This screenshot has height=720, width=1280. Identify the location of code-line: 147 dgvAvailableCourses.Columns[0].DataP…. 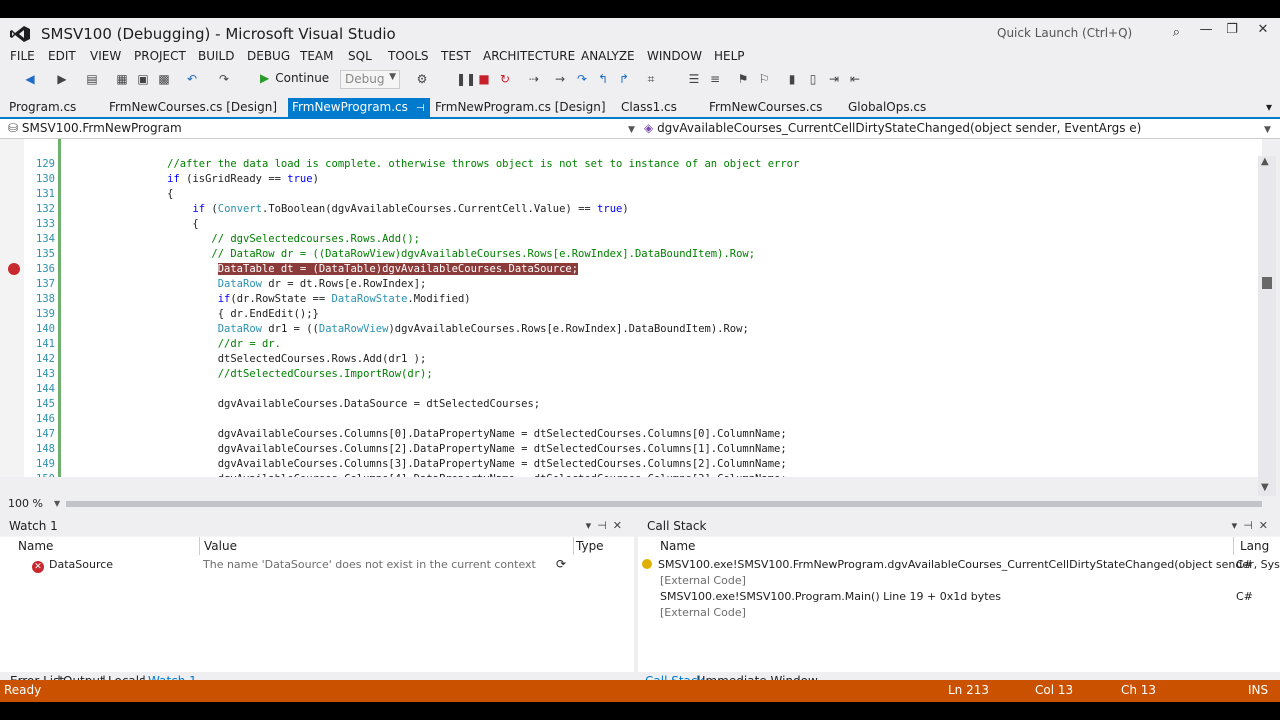
(631, 434).